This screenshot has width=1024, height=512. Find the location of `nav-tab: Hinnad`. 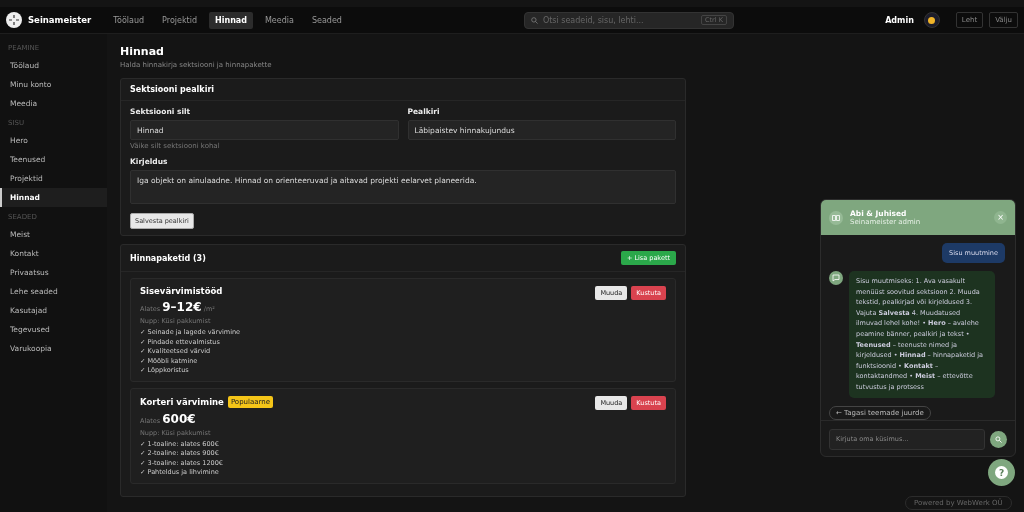

nav-tab: Hinnad is located at coordinates (231, 20).